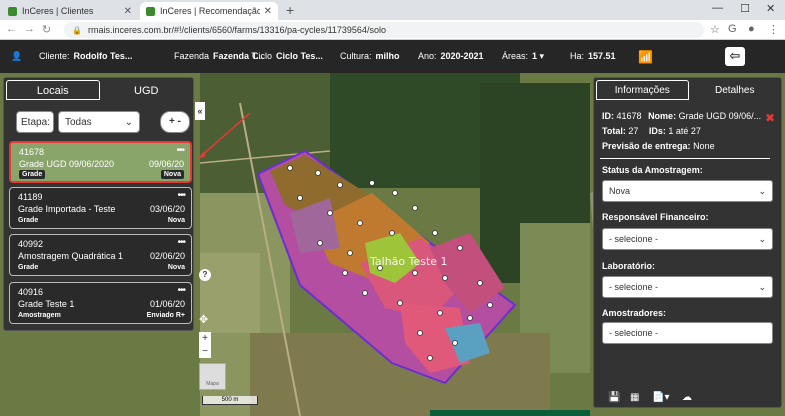 Image resolution: width=785 pixels, height=416 pixels. What do you see at coordinates (370, 56) in the screenshot?
I see `cultura-field: Cultura: milho` at bounding box center [370, 56].